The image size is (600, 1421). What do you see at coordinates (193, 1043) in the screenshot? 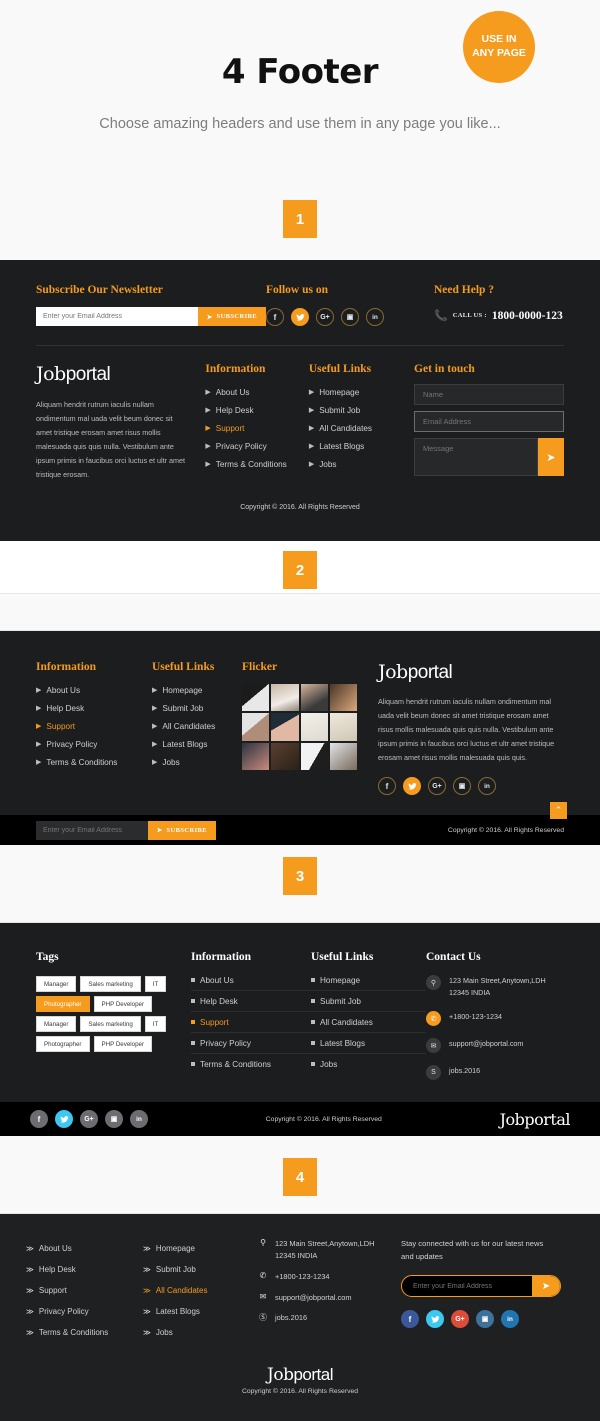
I see `square-bullet-icon` at bounding box center [193, 1043].